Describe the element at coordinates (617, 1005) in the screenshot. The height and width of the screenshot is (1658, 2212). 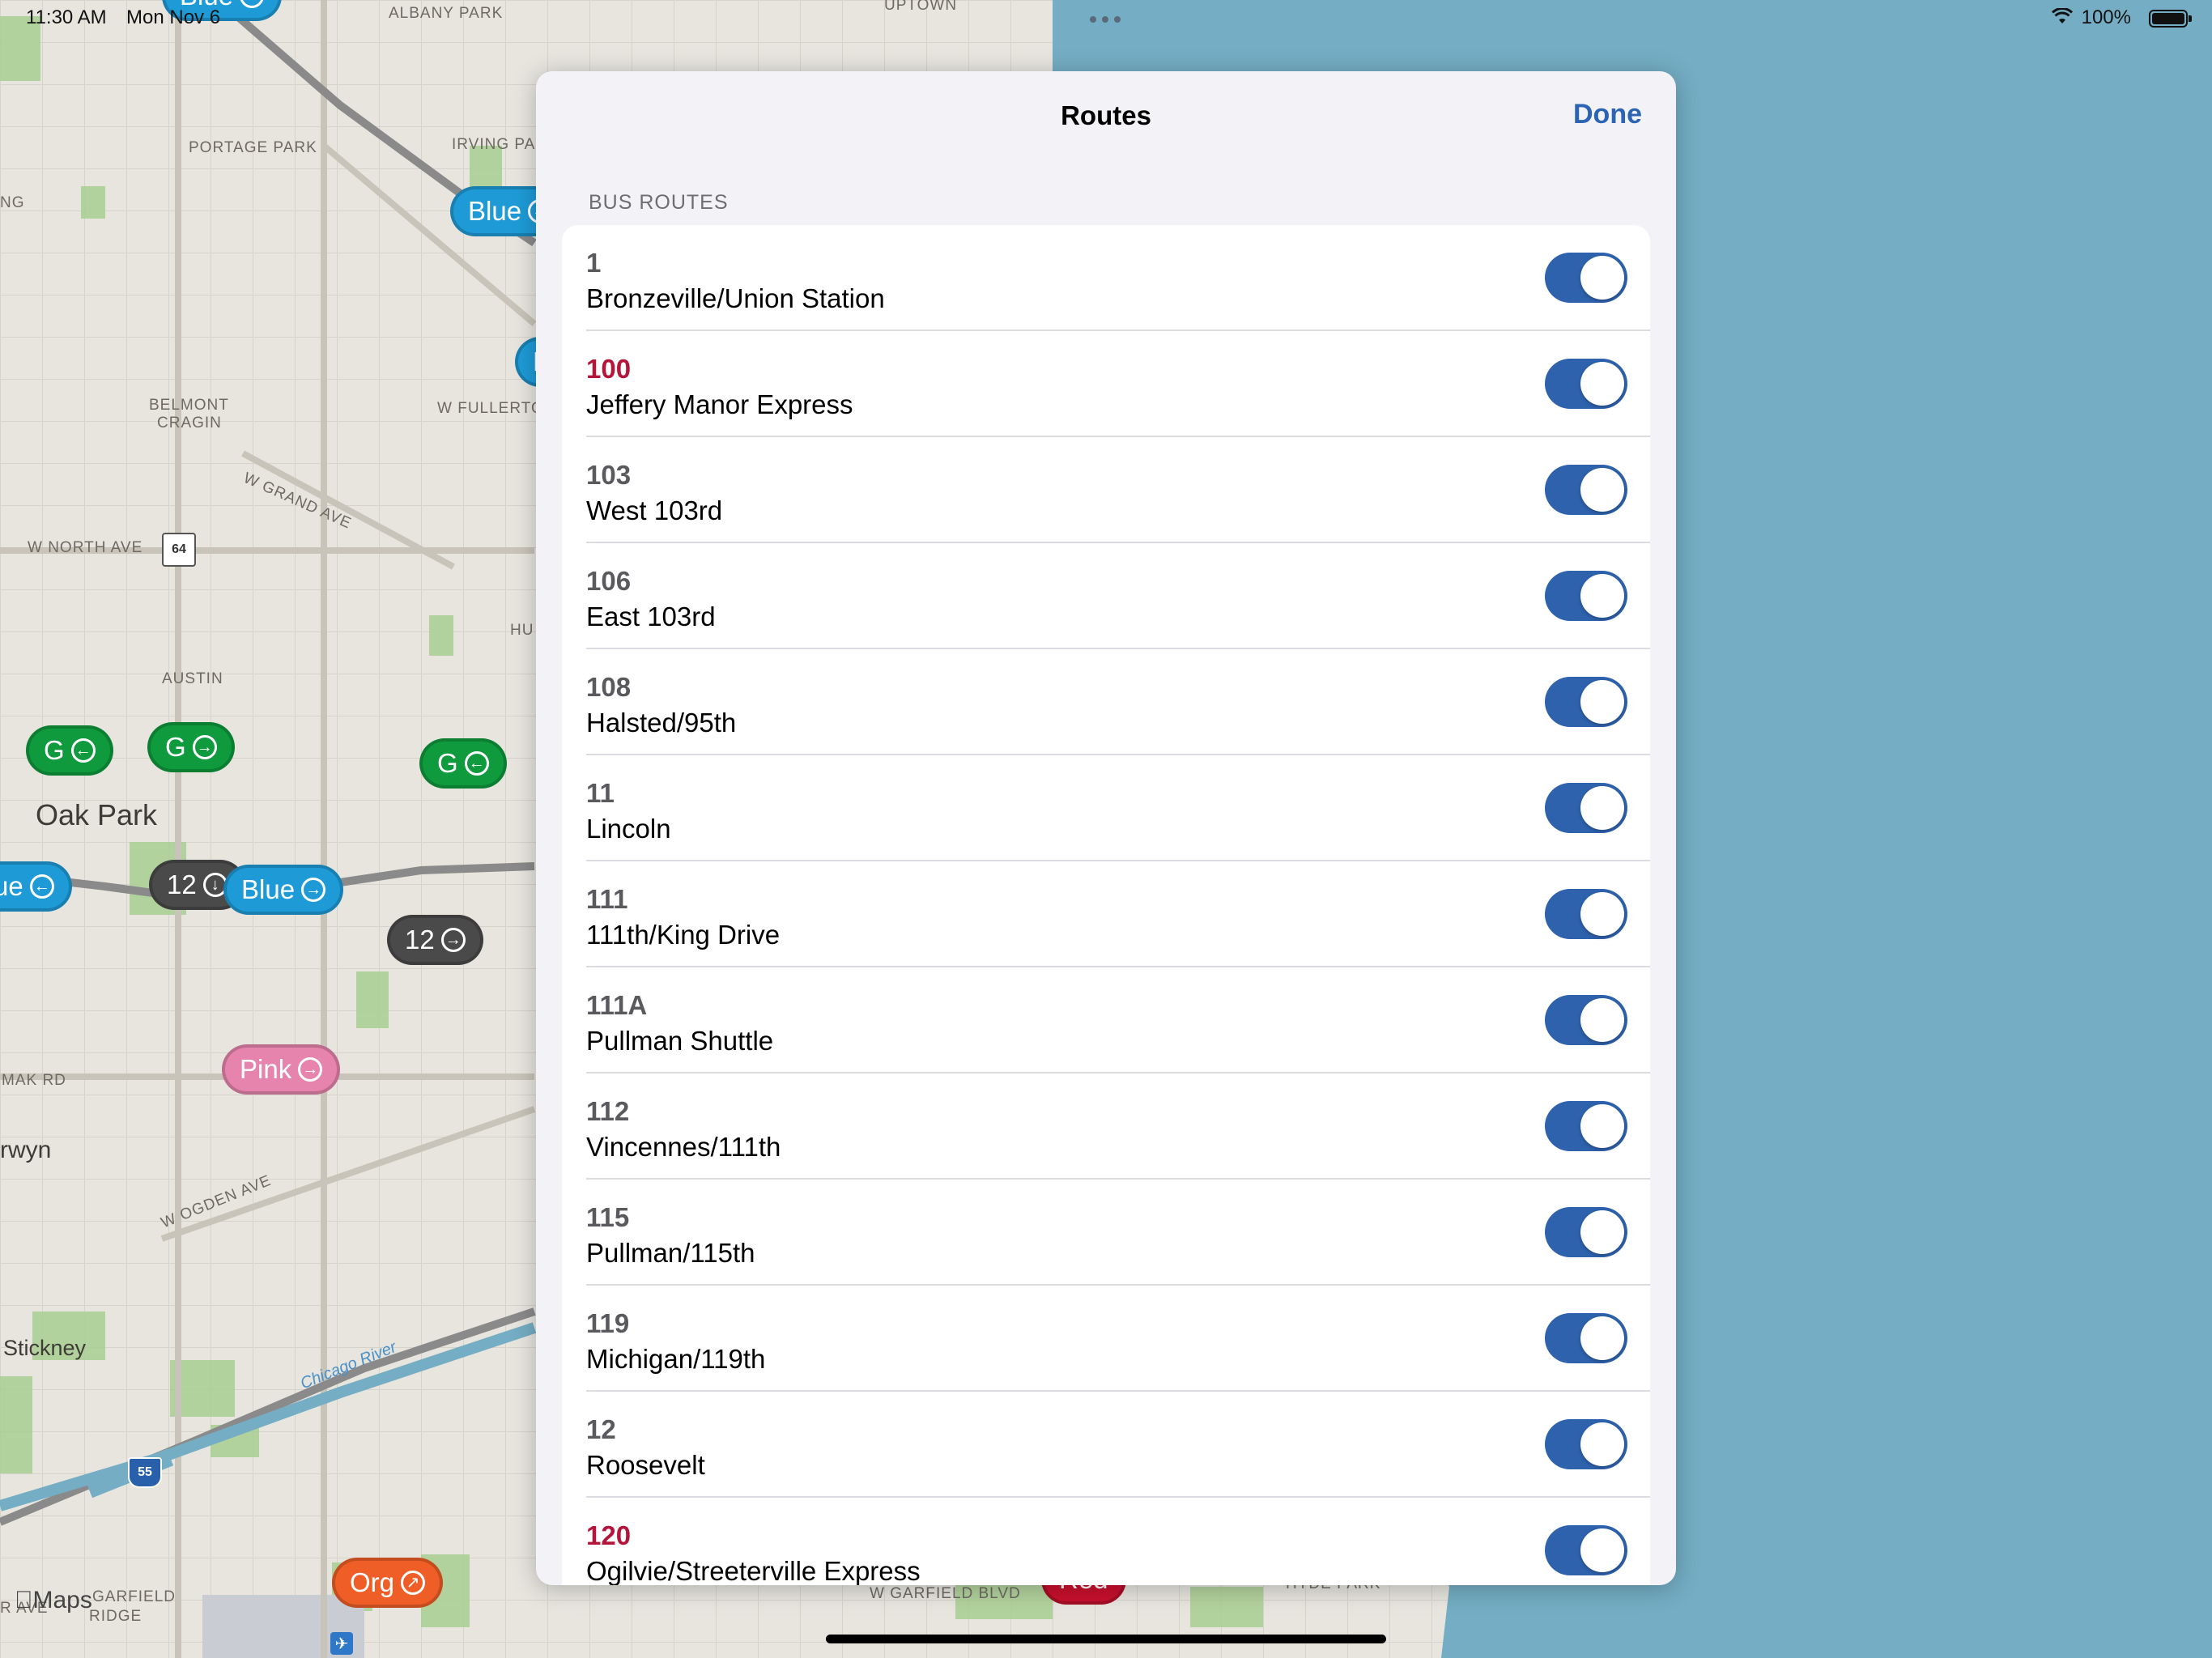
I see `route-number: 111A` at that location.